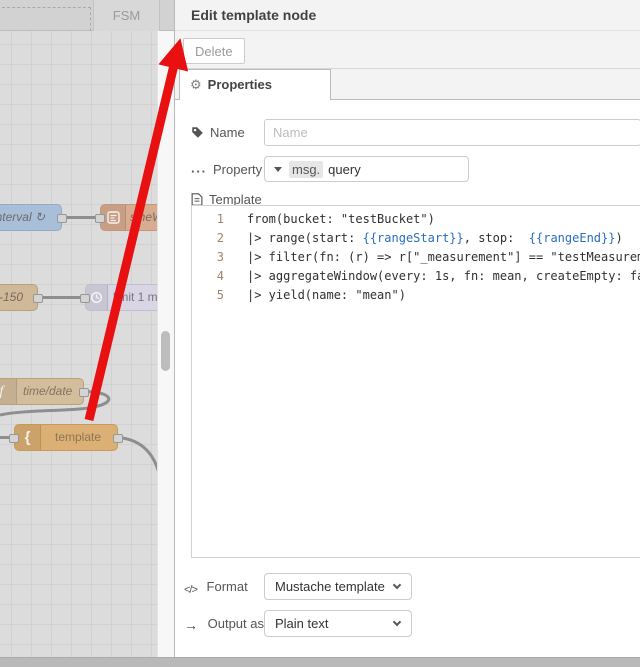  I want to click on node-time-date-output-port, so click(84, 392).